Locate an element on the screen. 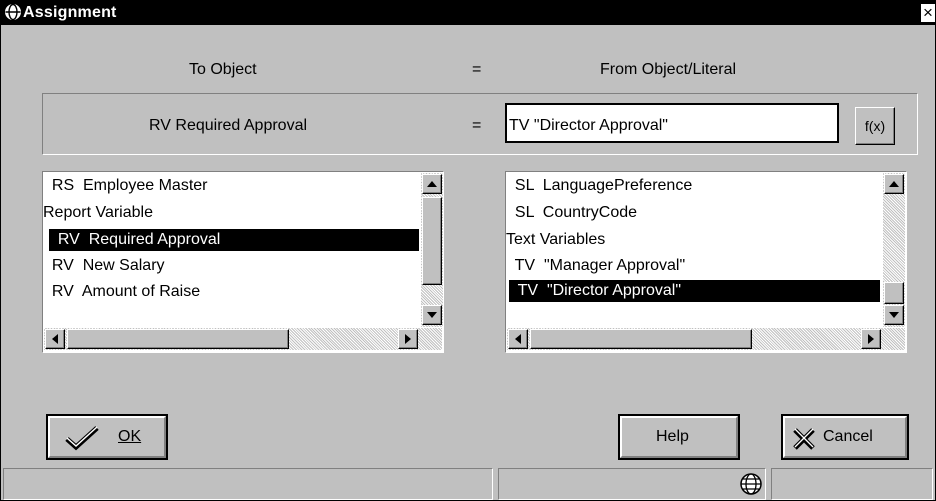  window-title: Assignment is located at coordinates (70, 12).